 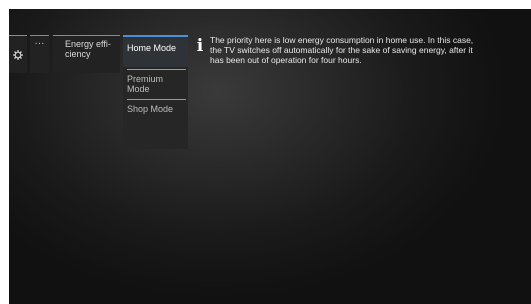 I want to click on energy-mode-list: Home Mode Premium Mode Shop Mode, so click(x=155, y=92).